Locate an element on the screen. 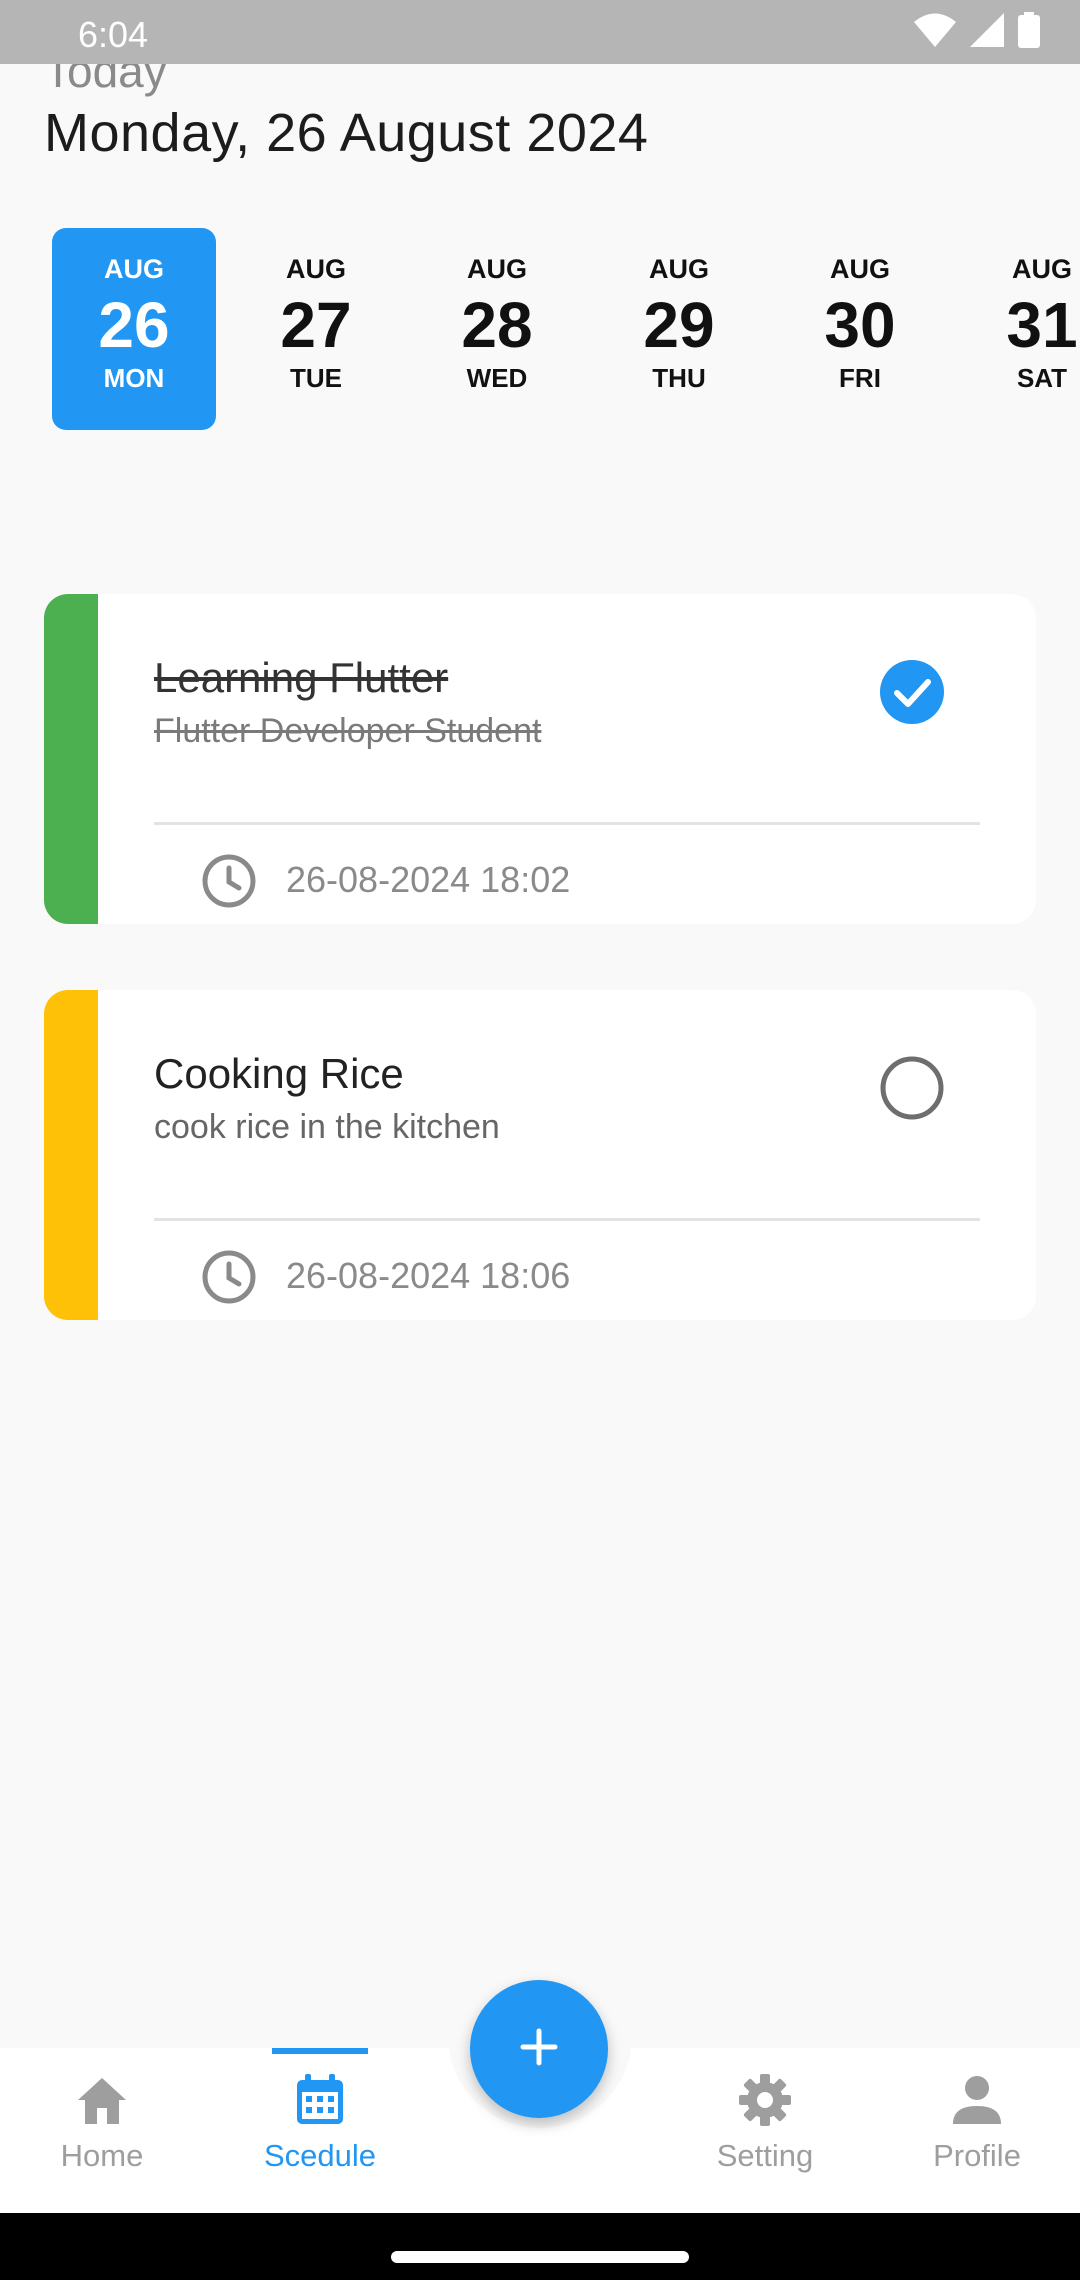 The height and width of the screenshot is (2280, 1080). date-day: 29 is located at coordinates (679, 325).